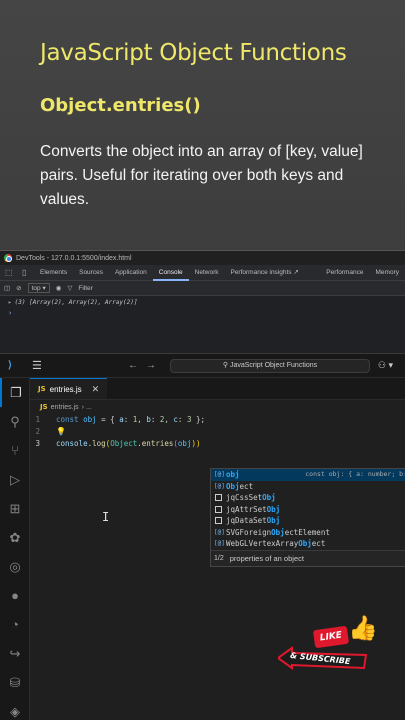  I want to click on explorer-icon: ❐, so click(15, 392).